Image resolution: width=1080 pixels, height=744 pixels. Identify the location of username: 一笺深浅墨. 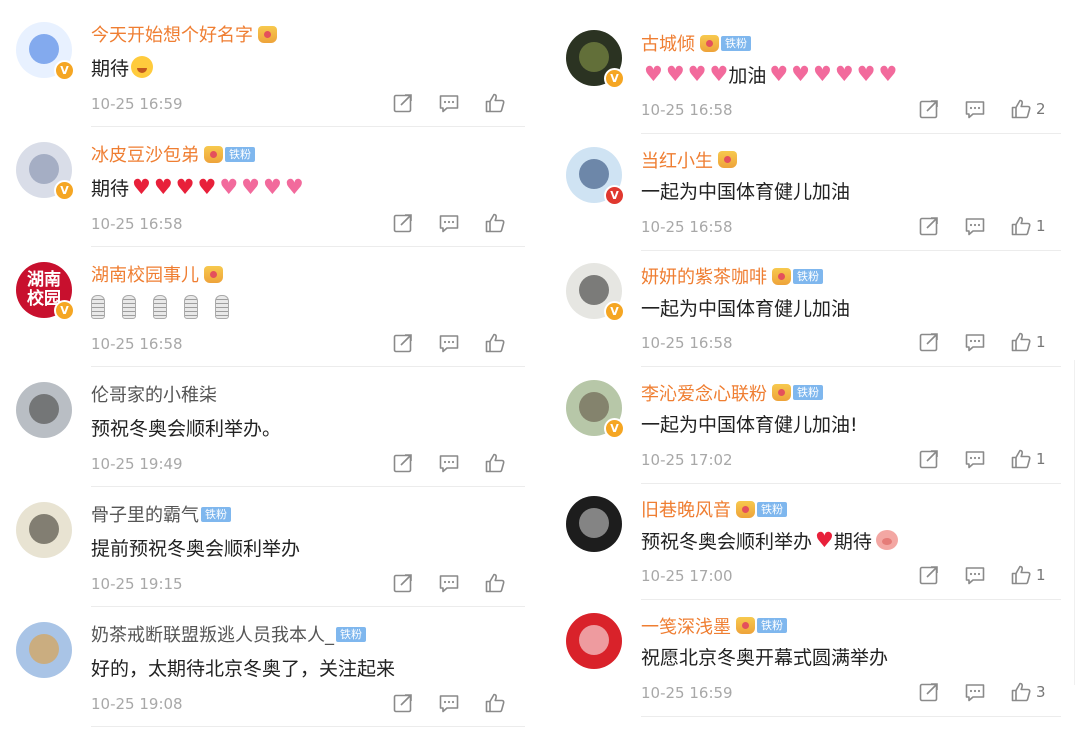
(686, 626).